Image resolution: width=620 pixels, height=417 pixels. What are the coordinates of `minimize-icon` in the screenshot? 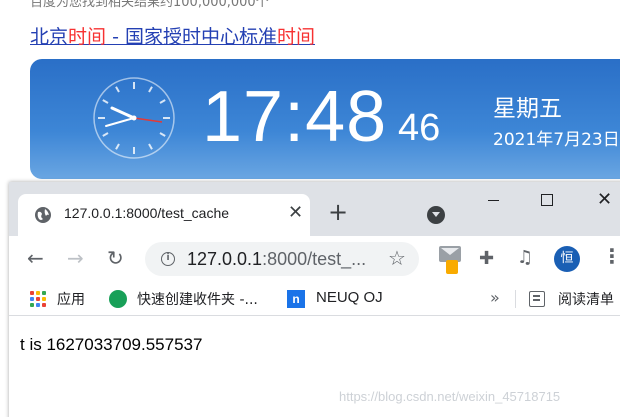 It's located at (493, 200).